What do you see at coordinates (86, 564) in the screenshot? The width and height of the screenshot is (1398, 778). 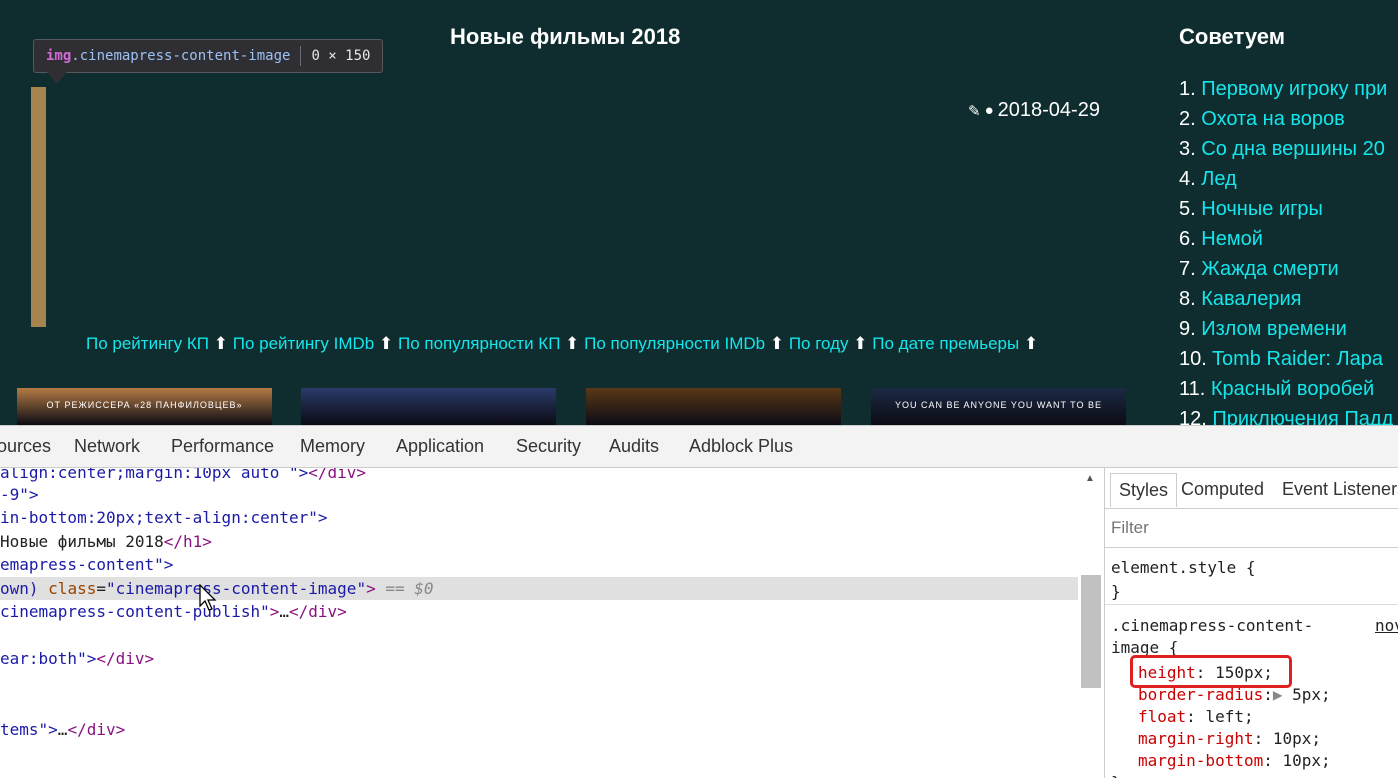 I see `dom-line: emapress-content">` at bounding box center [86, 564].